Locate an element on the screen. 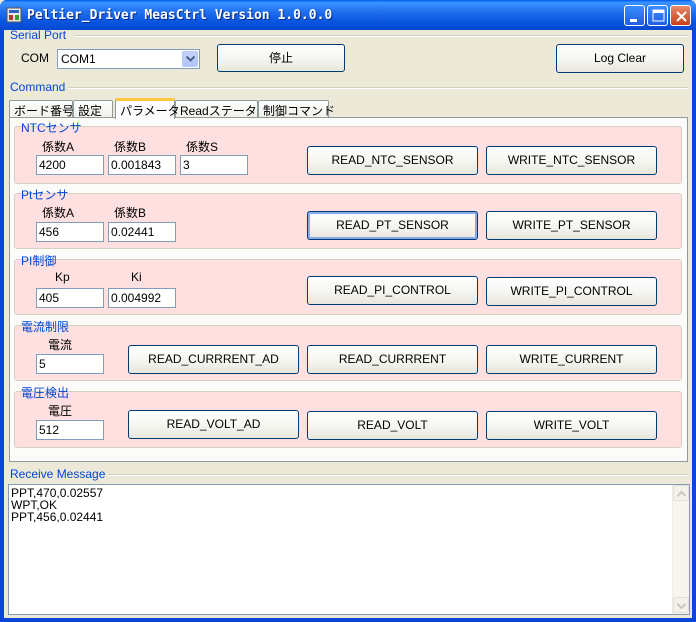 The height and width of the screenshot is (622, 696). pi-ki-input: 0.004992 is located at coordinates (142, 298).